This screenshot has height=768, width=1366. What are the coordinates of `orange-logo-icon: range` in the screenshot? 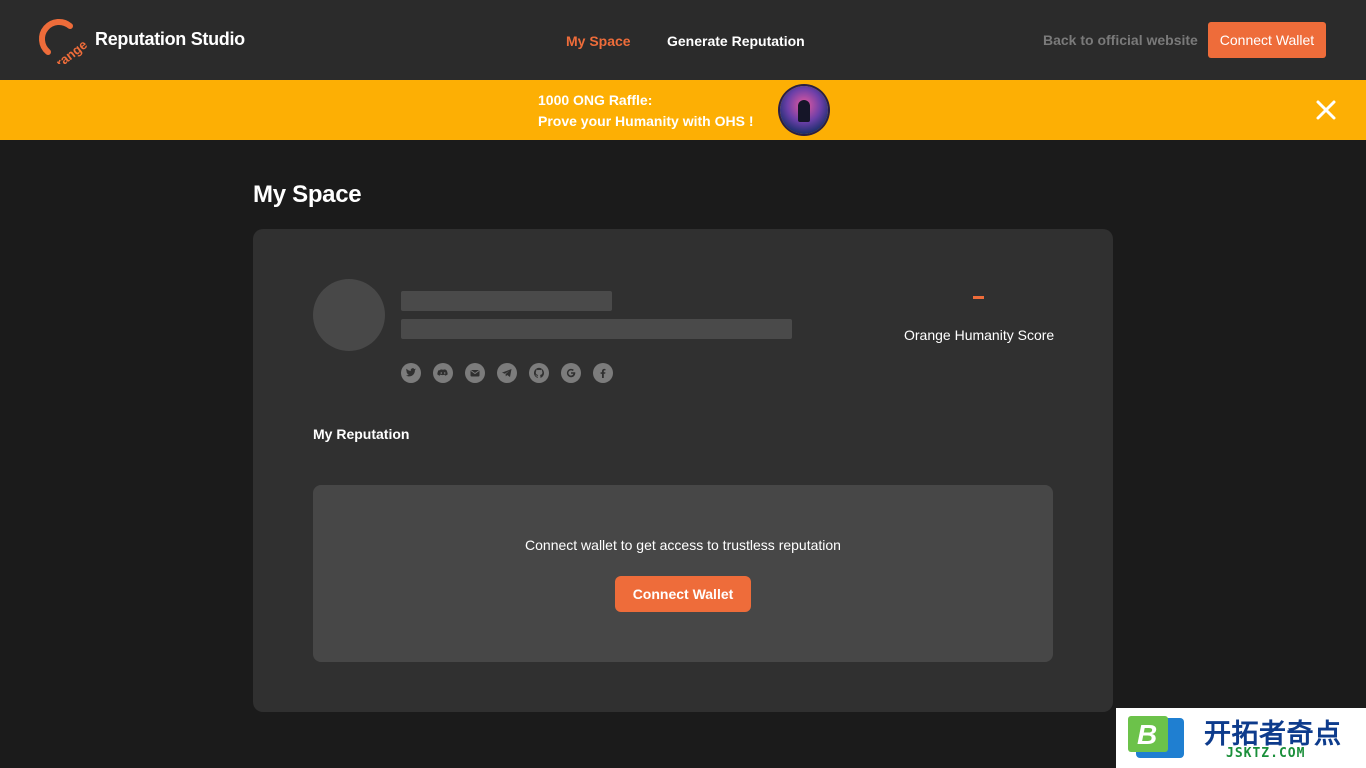 It's located at (63, 40).